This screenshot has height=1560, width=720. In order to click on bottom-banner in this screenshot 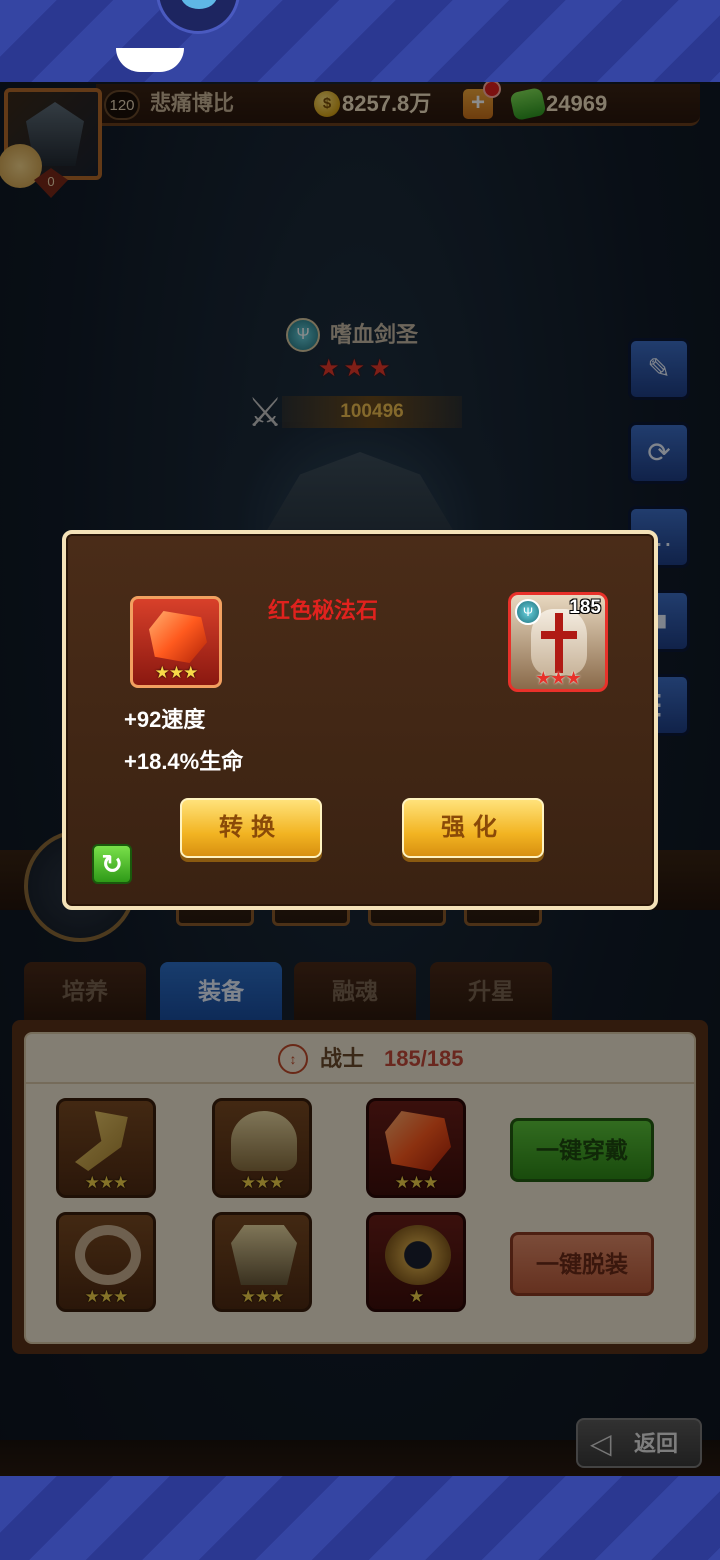, I will do `click(360, 1518)`.